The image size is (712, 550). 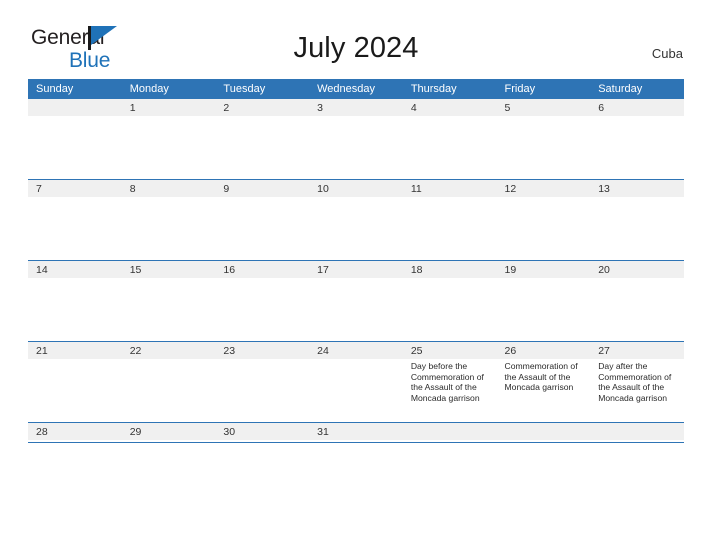 I want to click on calendar-day-cell-16: 16, so click(x=262, y=300).